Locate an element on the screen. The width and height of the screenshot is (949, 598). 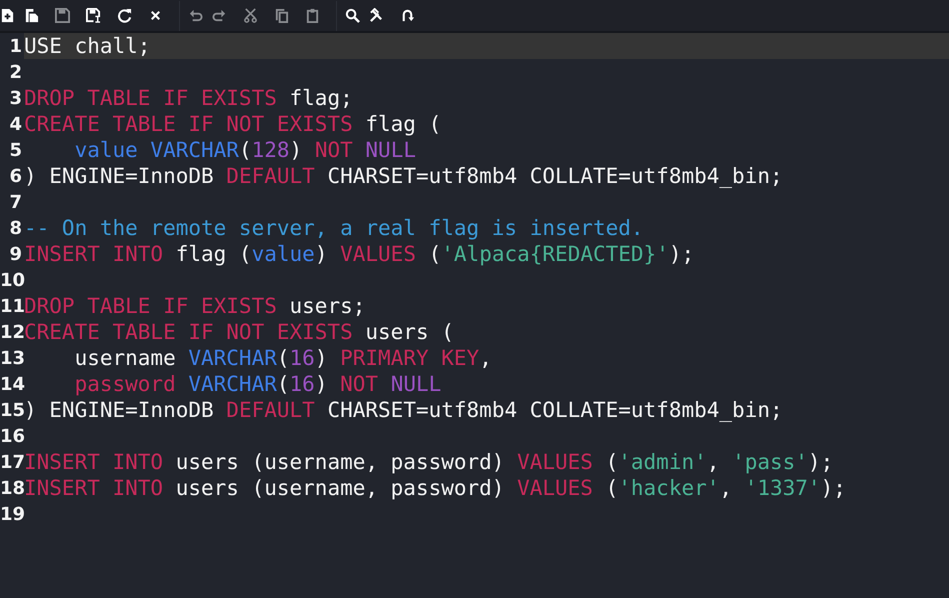
line-number: 5 is located at coordinates (15, 150).